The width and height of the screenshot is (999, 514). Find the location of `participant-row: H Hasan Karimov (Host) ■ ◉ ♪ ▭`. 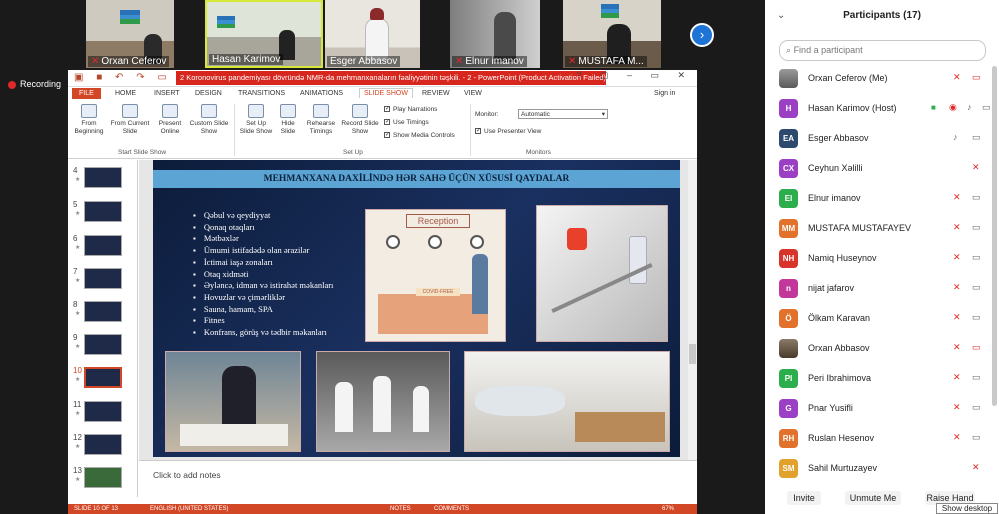

participant-row: H Hasan Karimov (Host) ■ ◉ ♪ ▭ is located at coordinates (885, 110).